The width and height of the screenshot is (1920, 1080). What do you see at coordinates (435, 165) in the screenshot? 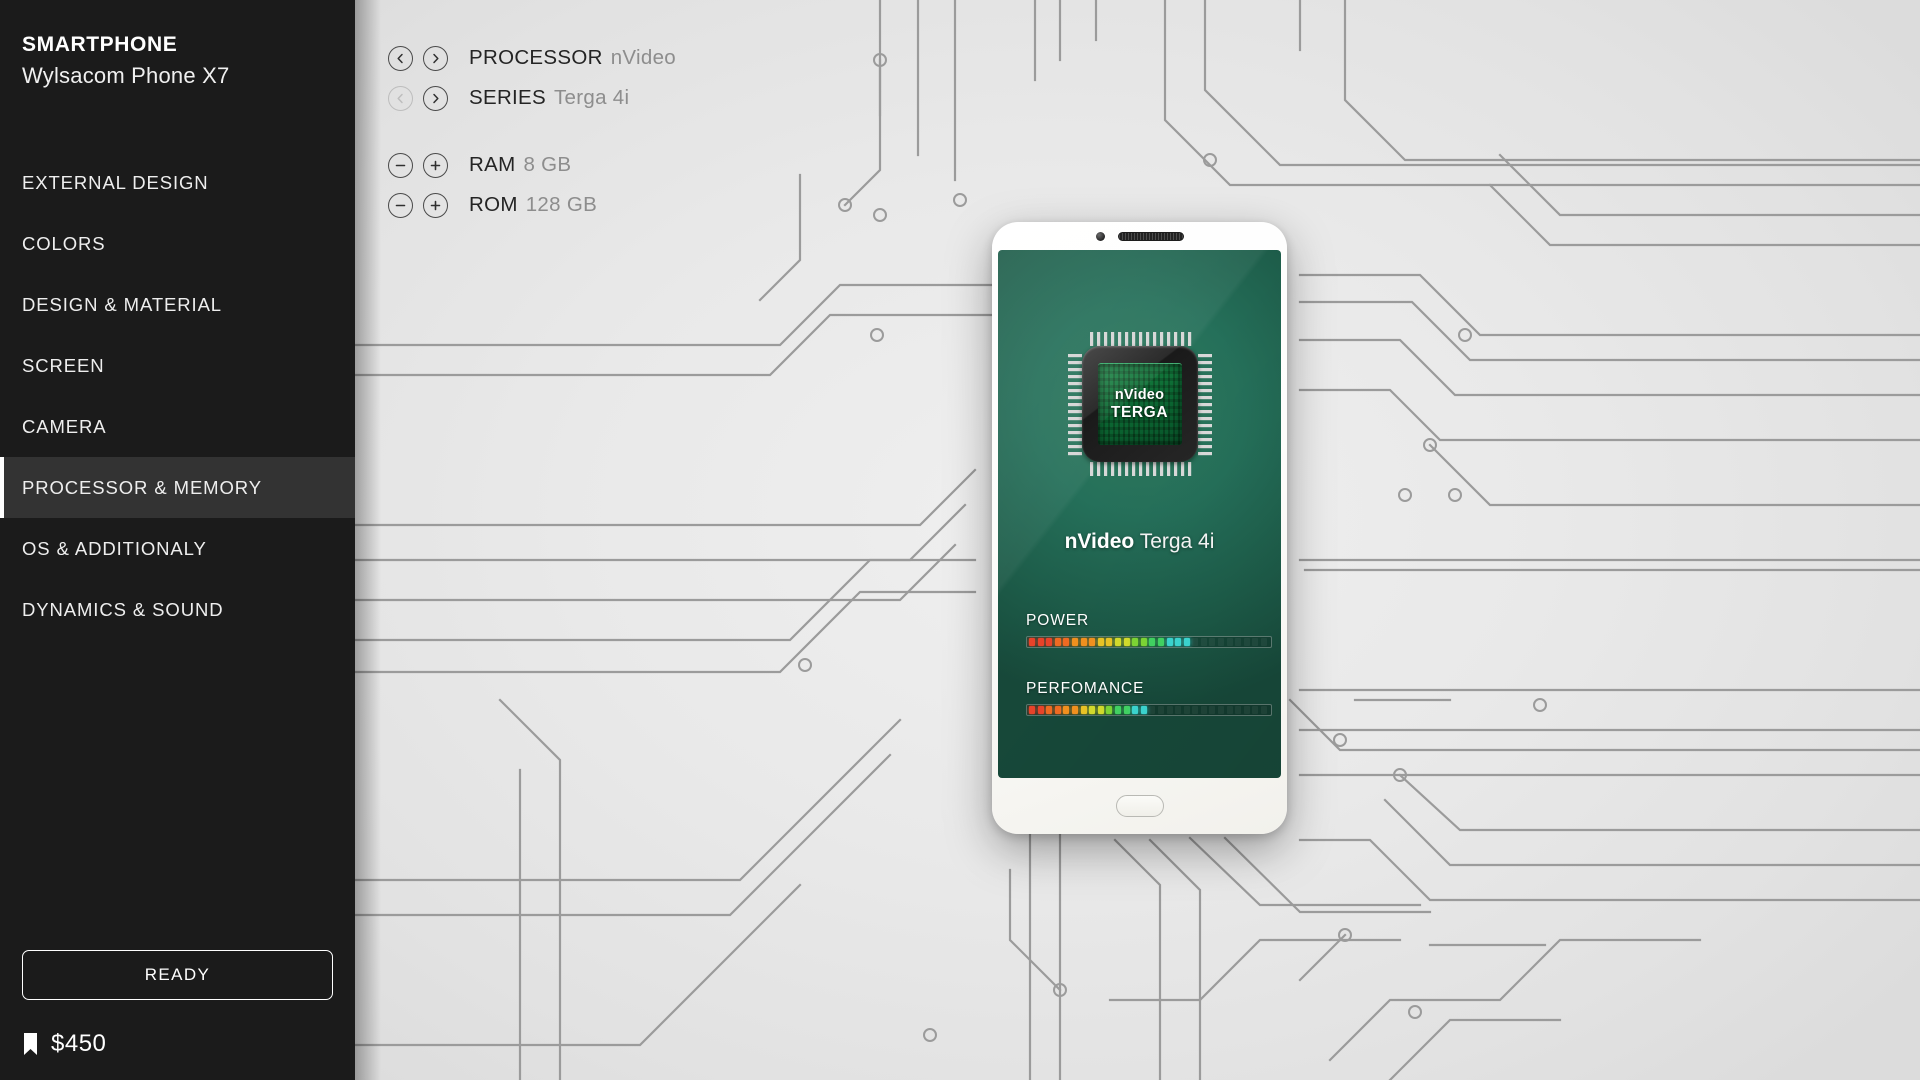
I see `ram-plus-button` at bounding box center [435, 165].